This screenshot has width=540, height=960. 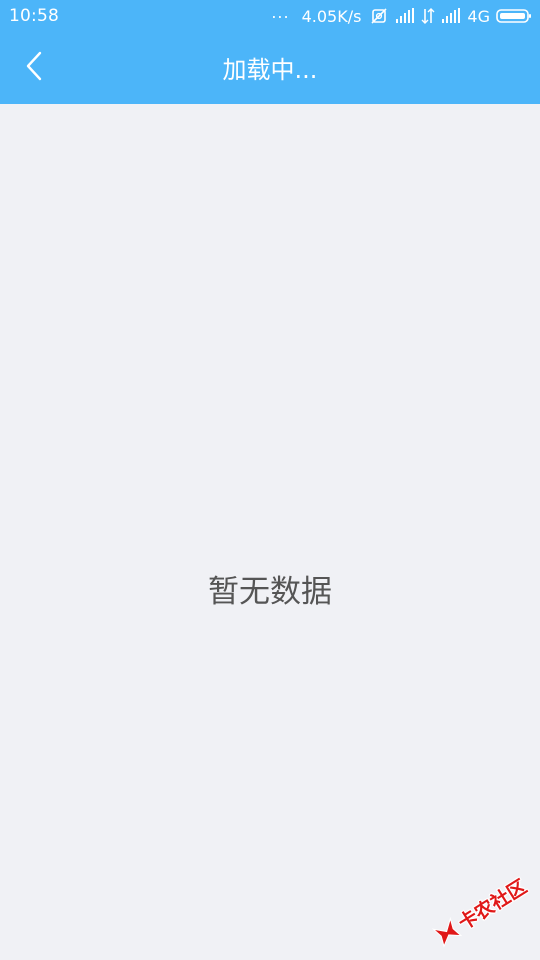 What do you see at coordinates (478, 16) in the screenshot?
I see `network-type: 4G` at bounding box center [478, 16].